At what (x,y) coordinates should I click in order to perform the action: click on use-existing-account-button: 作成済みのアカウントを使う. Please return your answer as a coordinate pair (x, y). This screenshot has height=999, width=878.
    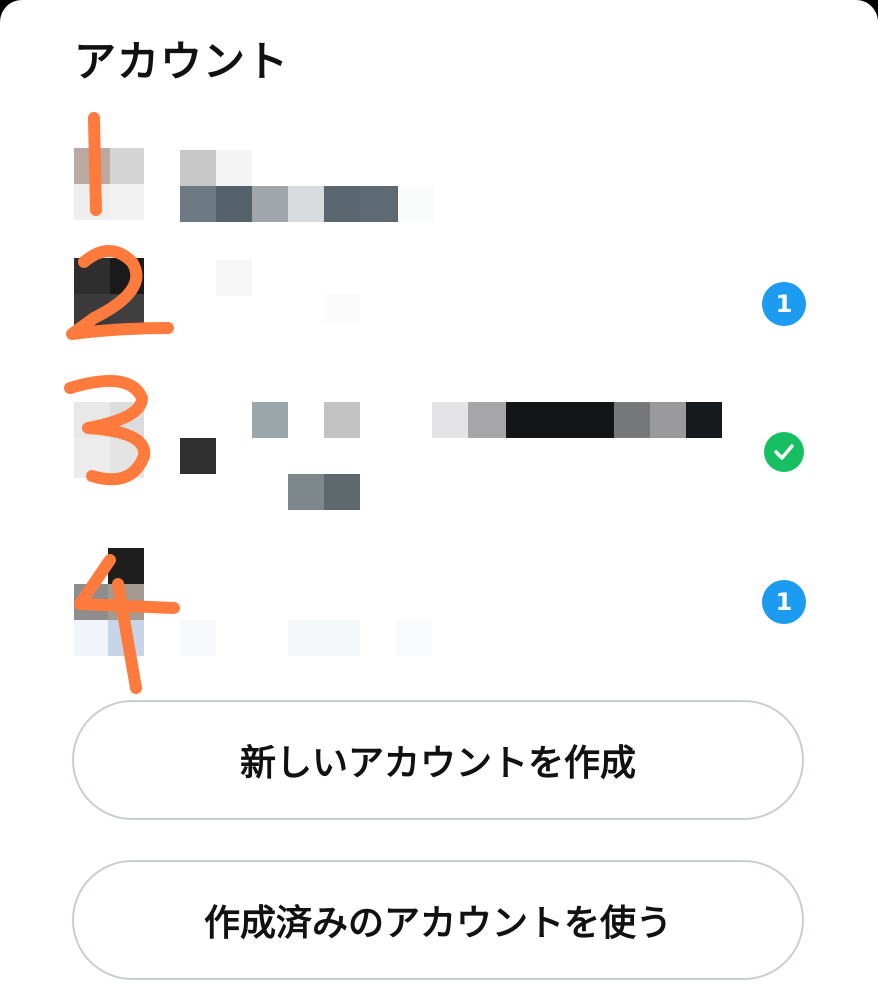
    Looking at the image, I should click on (438, 920).